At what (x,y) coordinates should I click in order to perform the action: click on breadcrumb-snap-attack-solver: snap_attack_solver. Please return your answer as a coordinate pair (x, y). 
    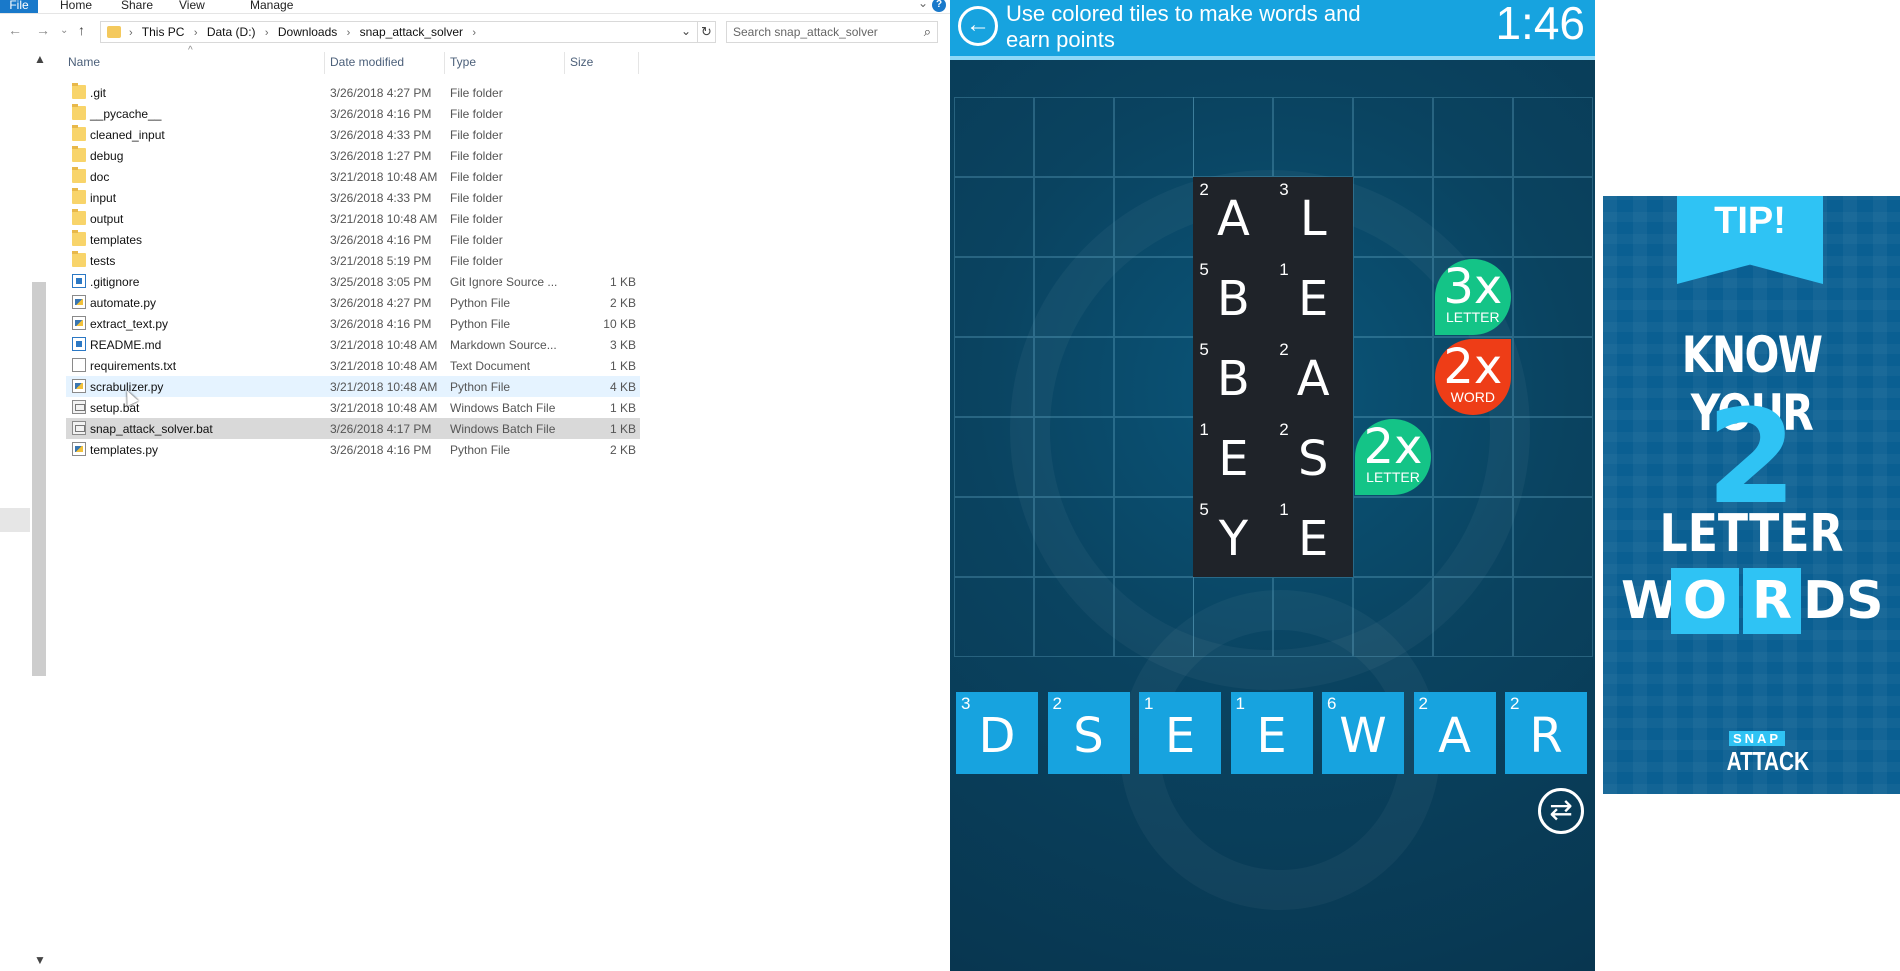
    Looking at the image, I should click on (411, 32).